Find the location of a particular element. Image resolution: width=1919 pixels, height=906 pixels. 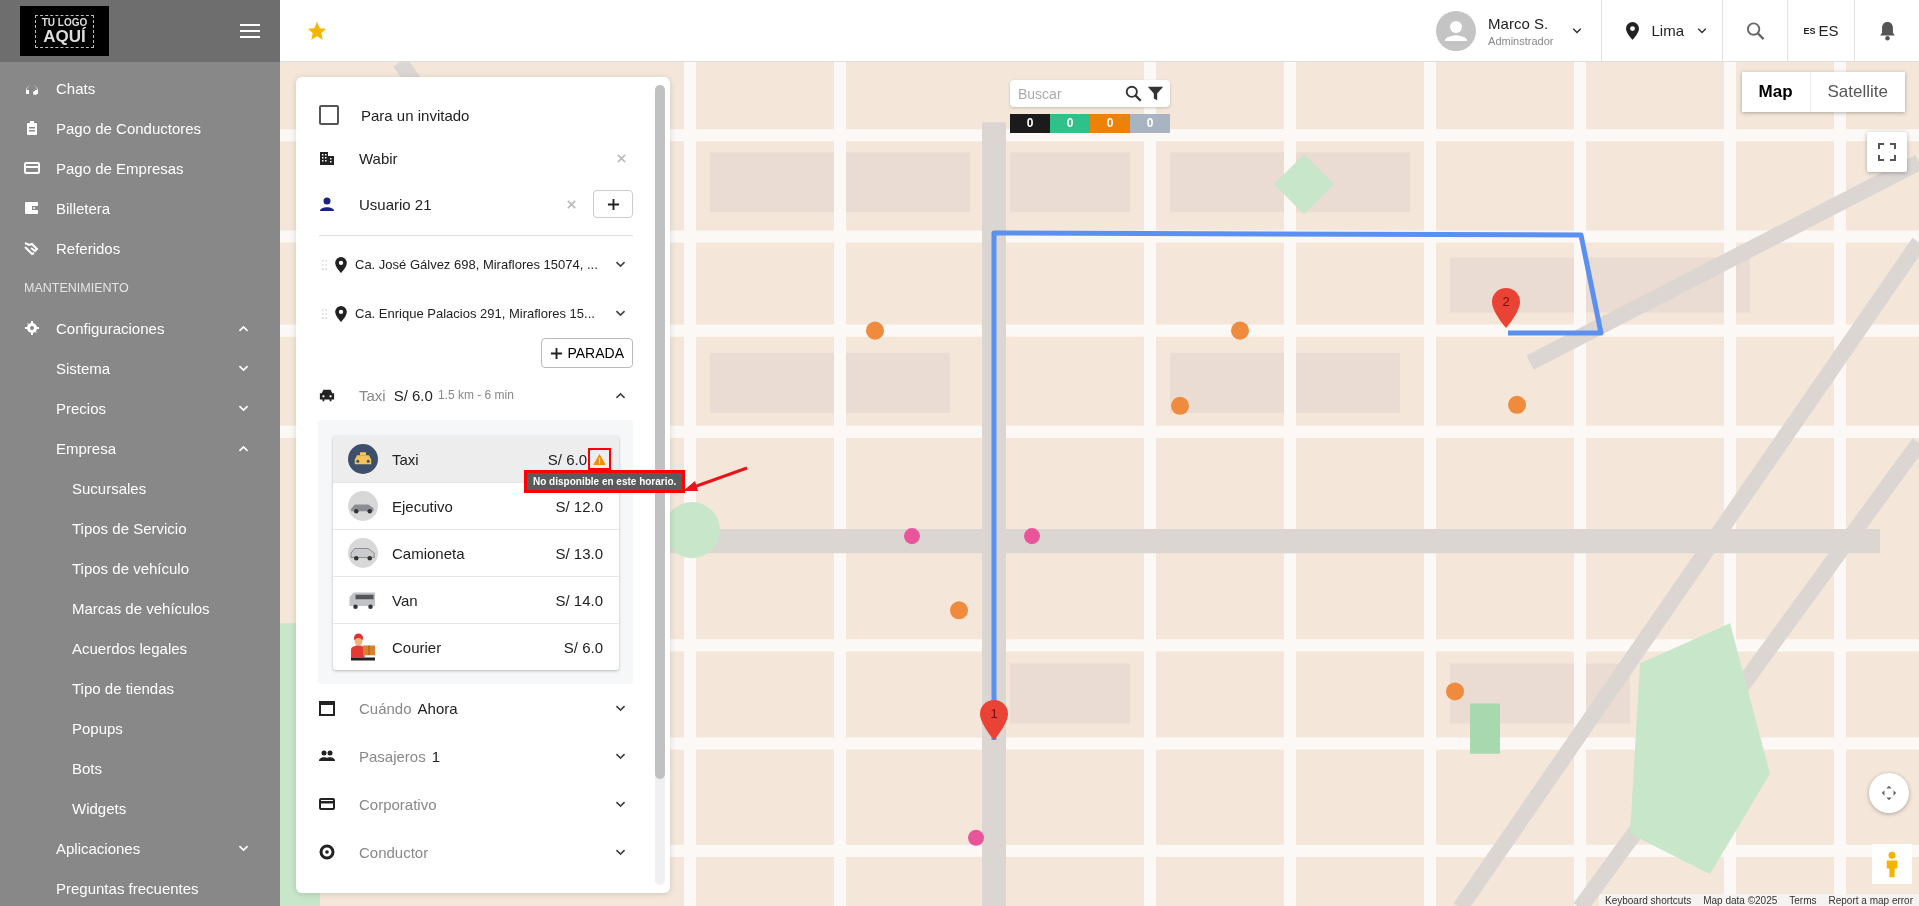

nav-item: Acuerdos legales is located at coordinates (140, 648).